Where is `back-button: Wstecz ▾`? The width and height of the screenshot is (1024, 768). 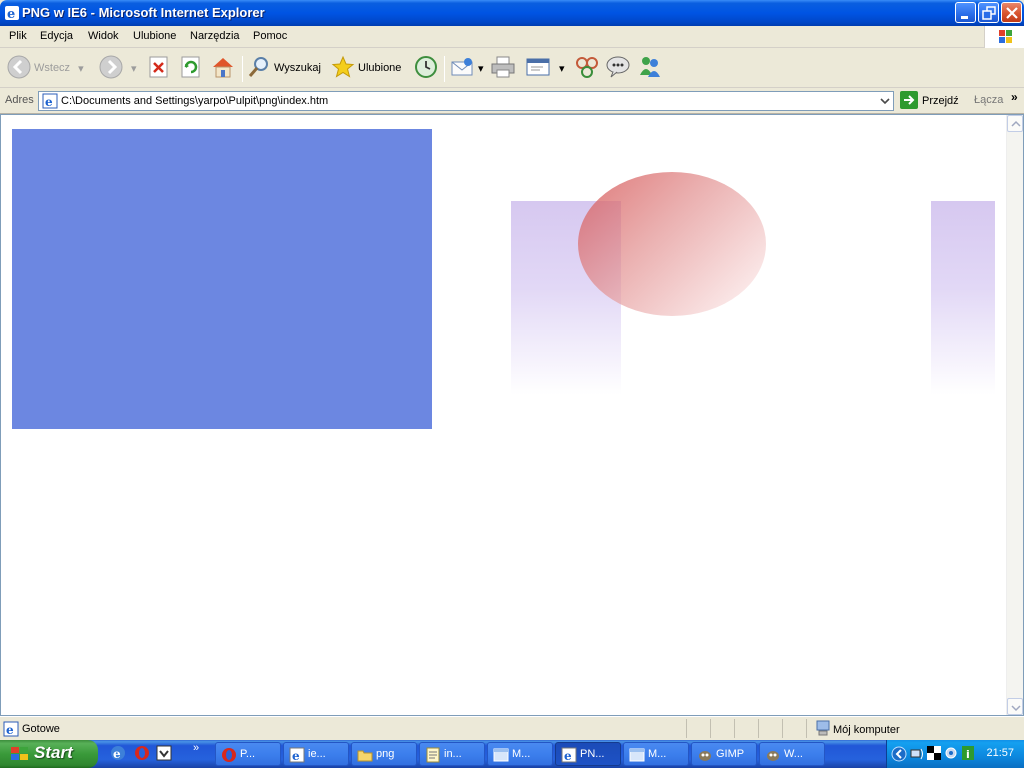 back-button: Wstecz ▾ is located at coordinates (45, 68).